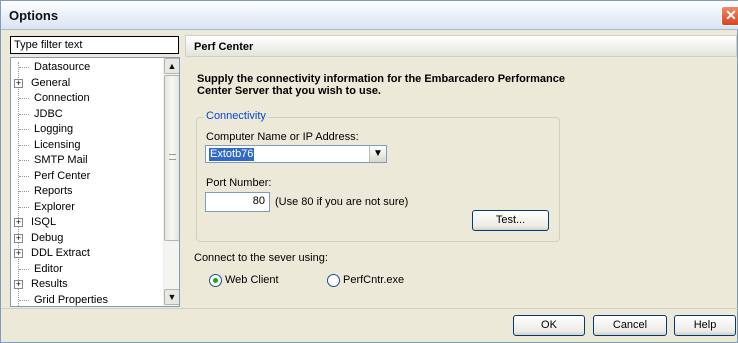  Describe the element at coordinates (53, 191) in the screenshot. I see `tree-item-label: Reports` at that location.